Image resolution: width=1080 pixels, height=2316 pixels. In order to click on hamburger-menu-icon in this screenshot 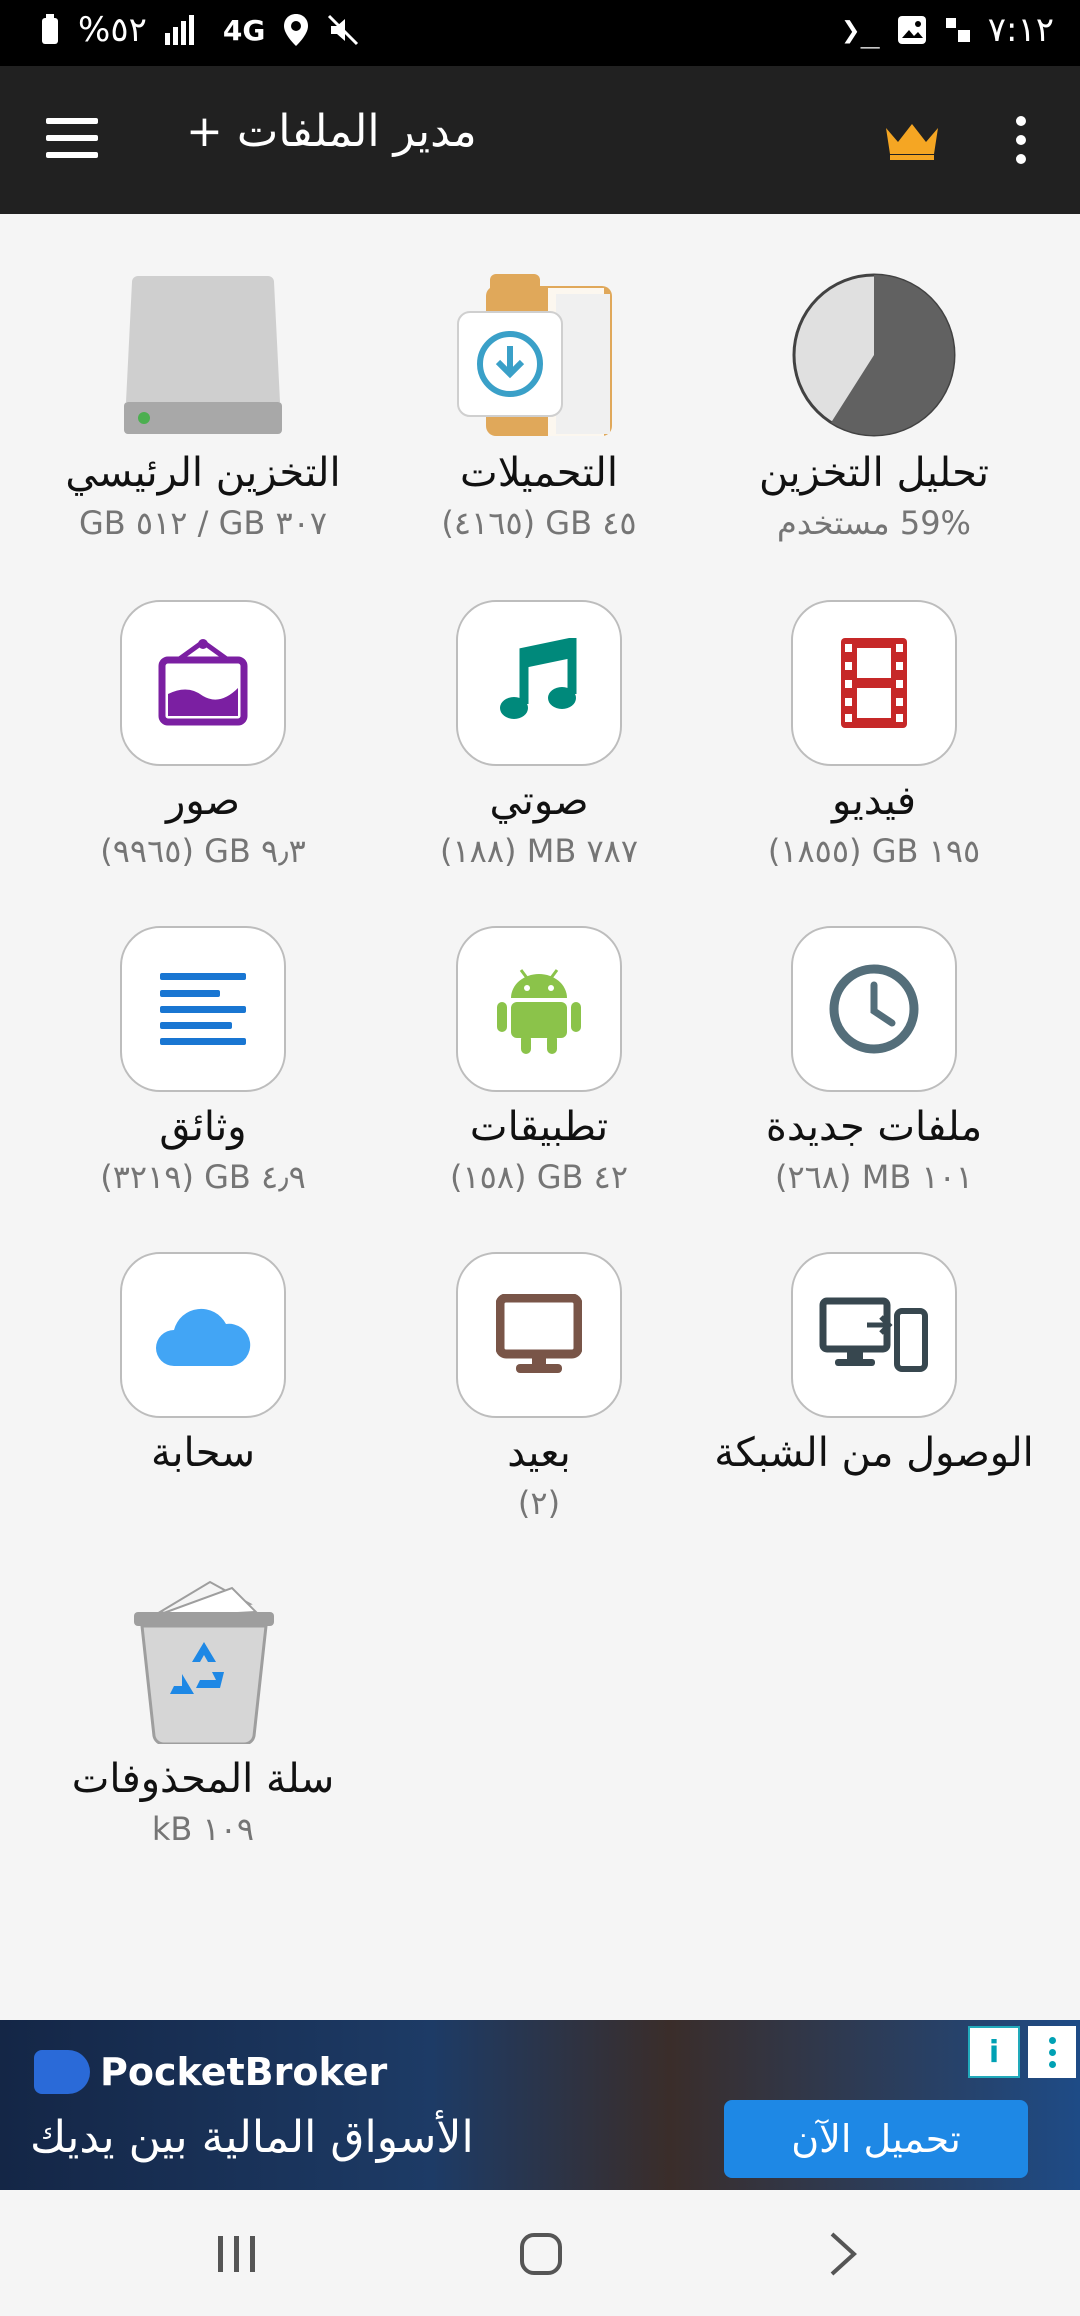, I will do `click(72, 140)`.